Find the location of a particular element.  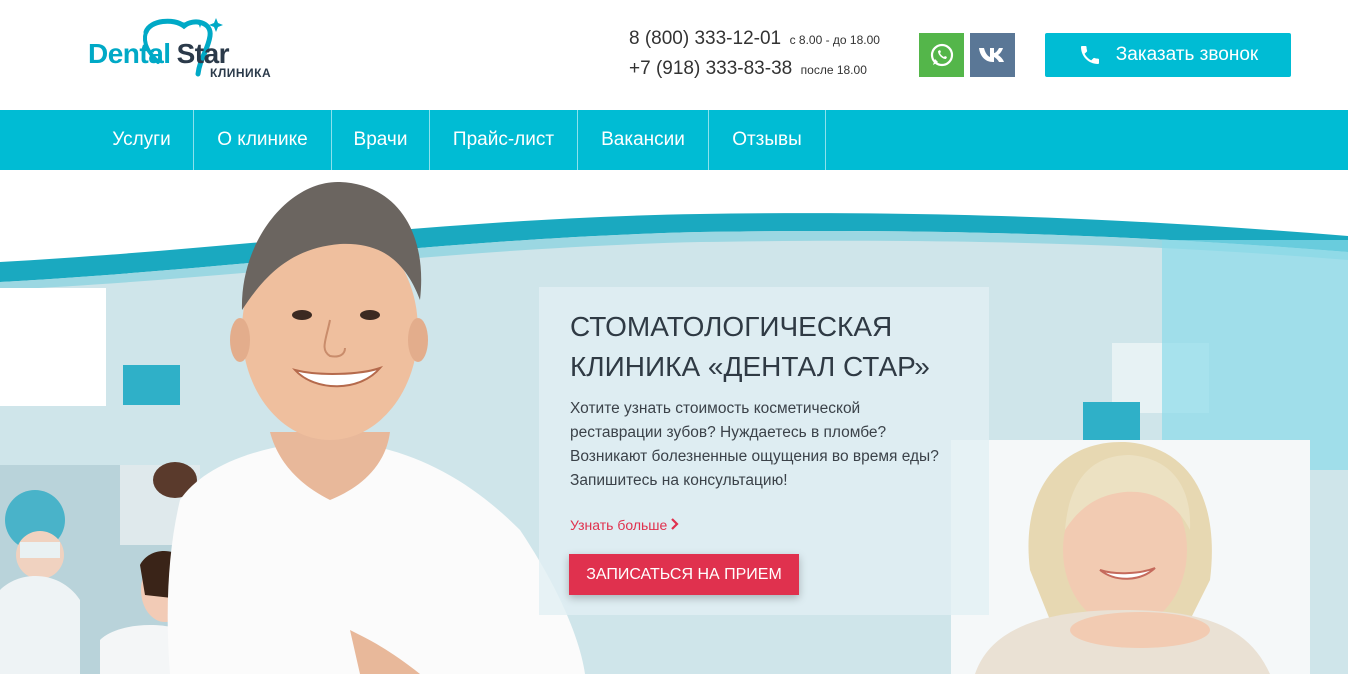

callback-button-label: Заказать звонок is located at coordinates (1187, 54).